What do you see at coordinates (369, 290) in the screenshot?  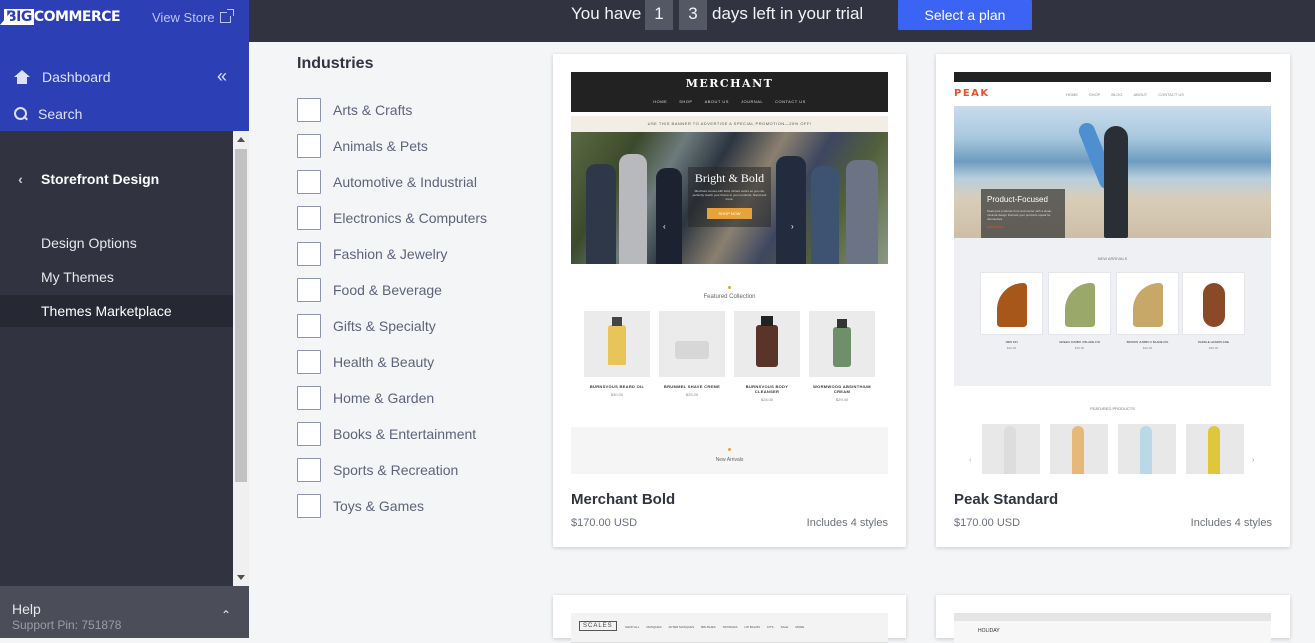 I see `filter-food-beverage: Food & Beverage` at bounding box center [369, 290].